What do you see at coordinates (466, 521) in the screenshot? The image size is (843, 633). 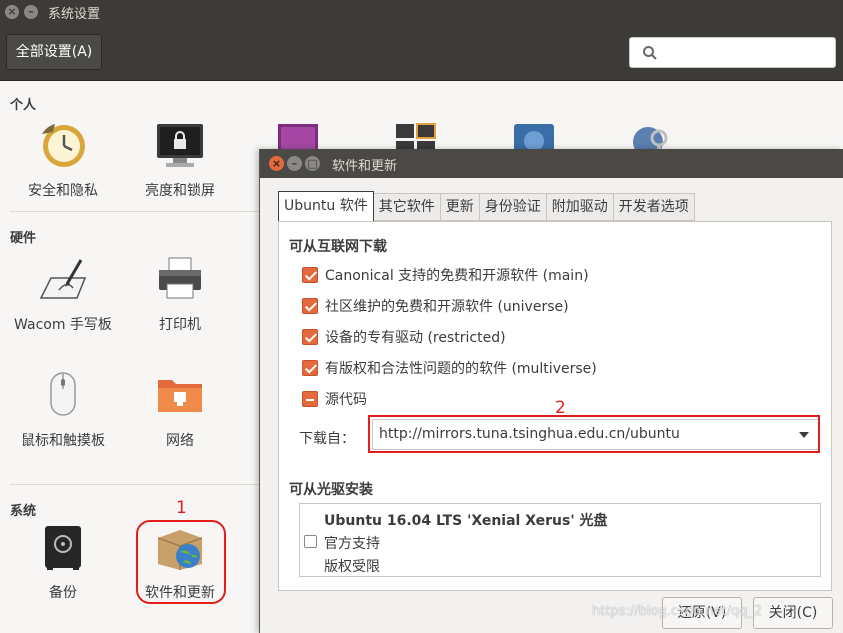 I see `cdrom-disc-title: Ubuntu 16.04 LTS 'Xenial Xerus' 光盘` at bounding box center [466, 521].